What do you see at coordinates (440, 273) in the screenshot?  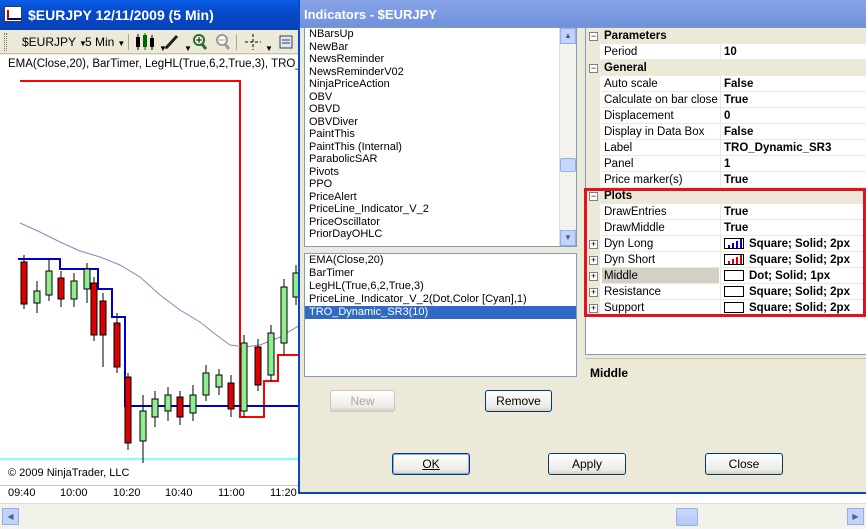 I see `applied-indicator-item: BarTimer` at bounding box center [440, 273].